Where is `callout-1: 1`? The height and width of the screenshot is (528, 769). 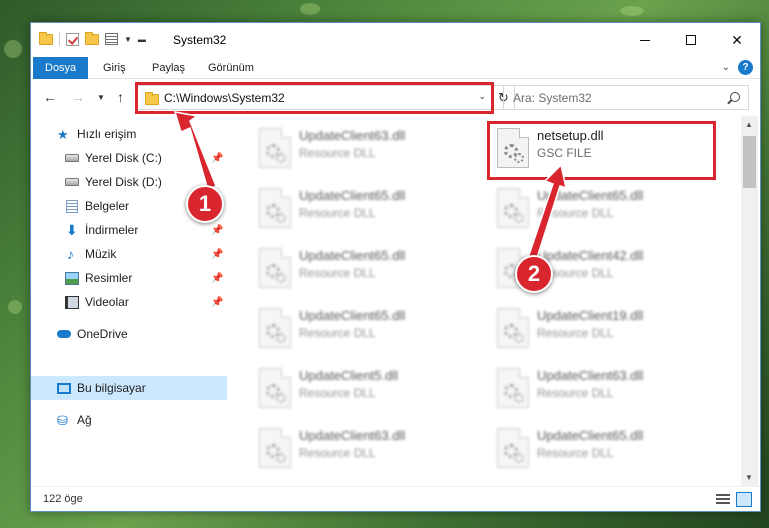
callout-1: 1 is located at coordinates (205, 204).